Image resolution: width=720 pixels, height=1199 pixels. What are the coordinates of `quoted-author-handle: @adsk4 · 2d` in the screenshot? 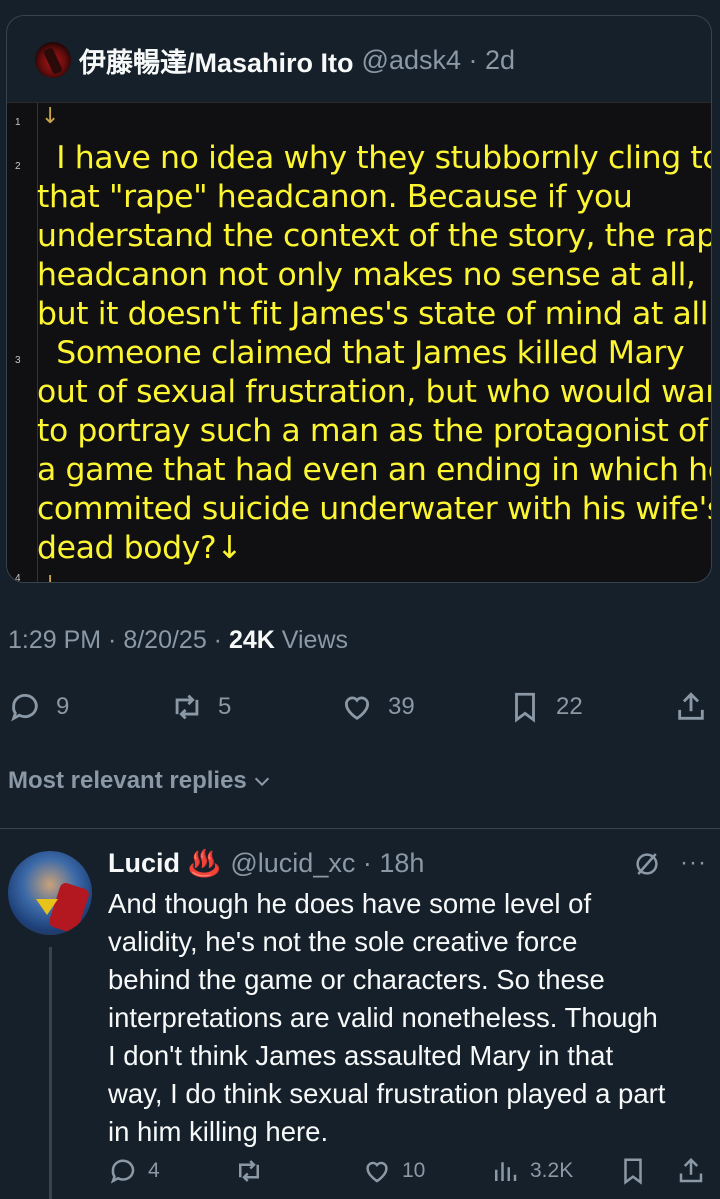 It's located at (438, 59).